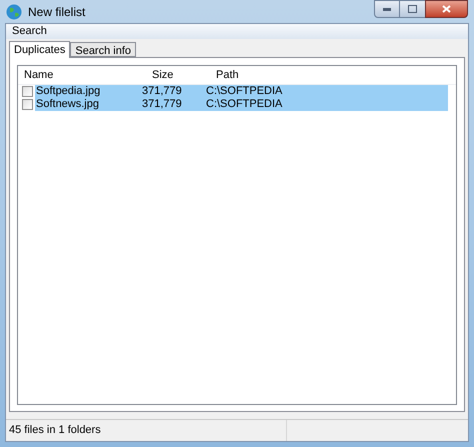 The image size is (474, 447). Describe the element at coordinates (14, 12) in the screenshot. I see `globe-icon` at that location.